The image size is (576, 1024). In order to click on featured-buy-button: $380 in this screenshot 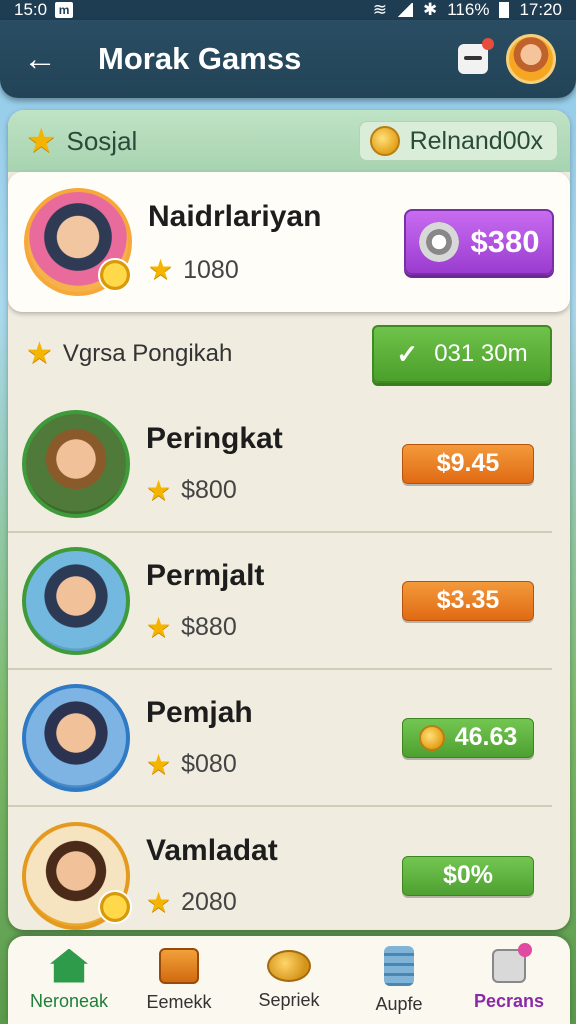, I will do `click(479, 242)`.